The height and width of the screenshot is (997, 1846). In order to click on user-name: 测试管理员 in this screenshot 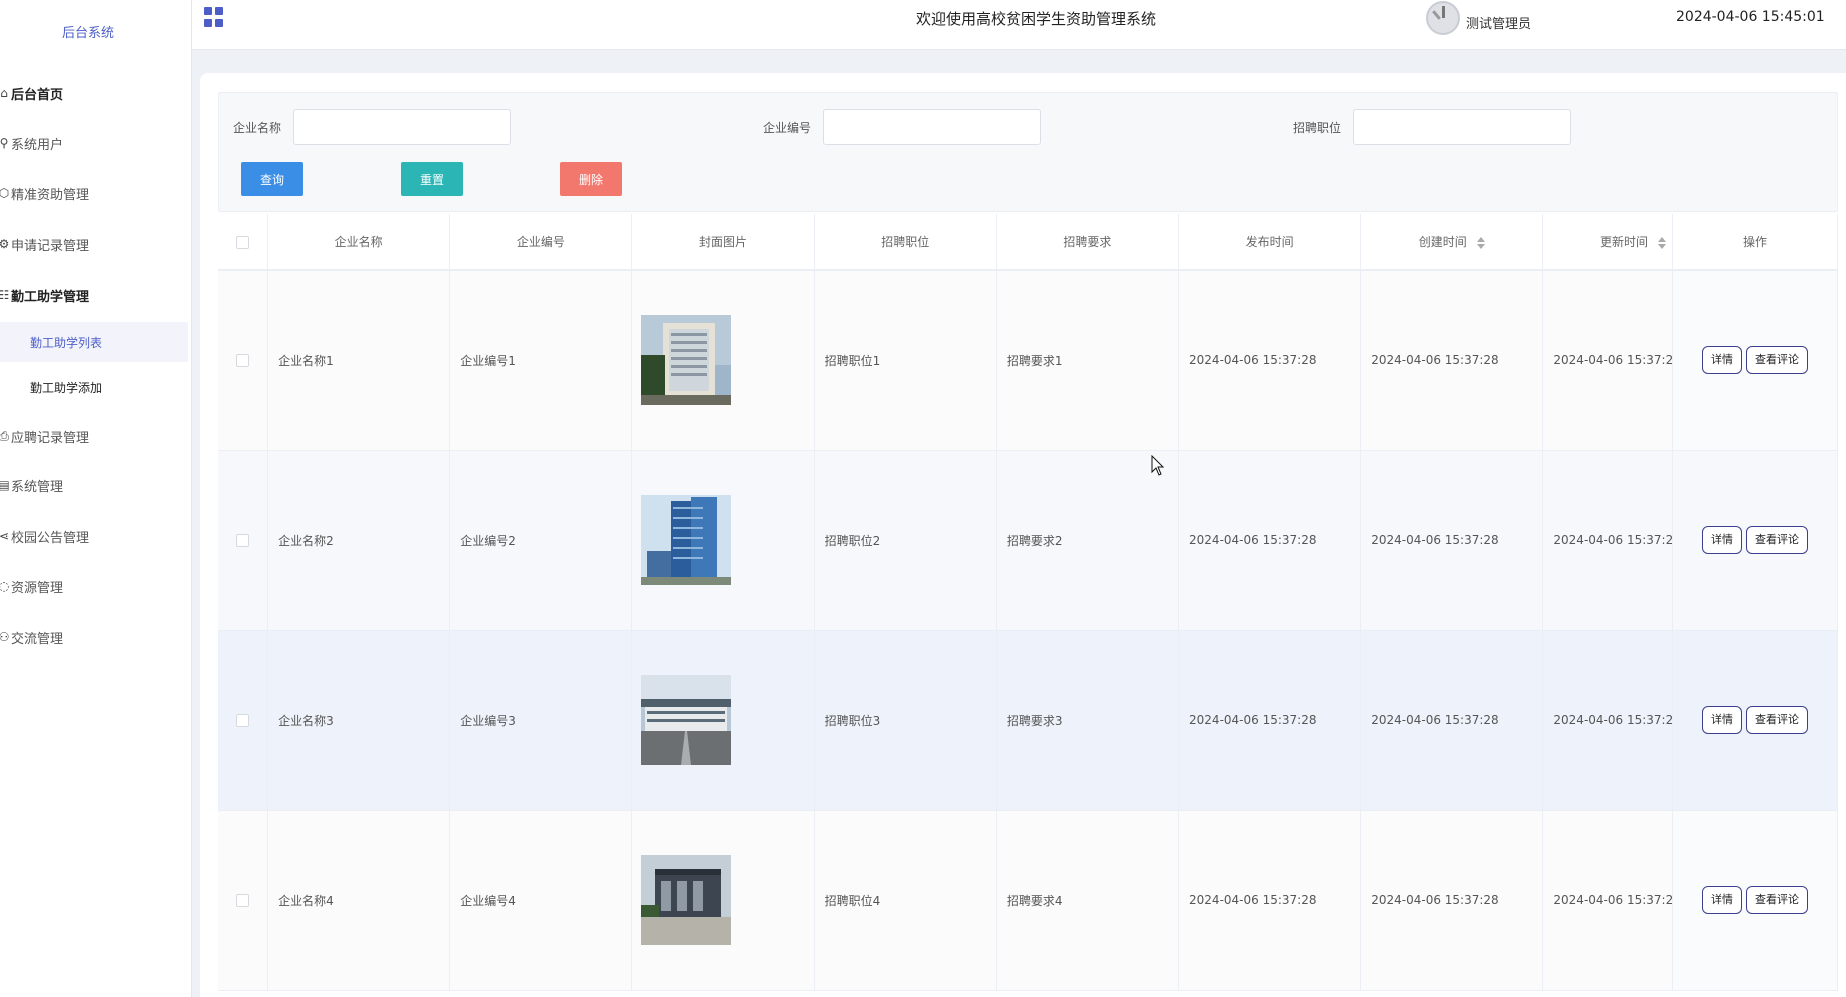, I will do `click(1498, 22)`.